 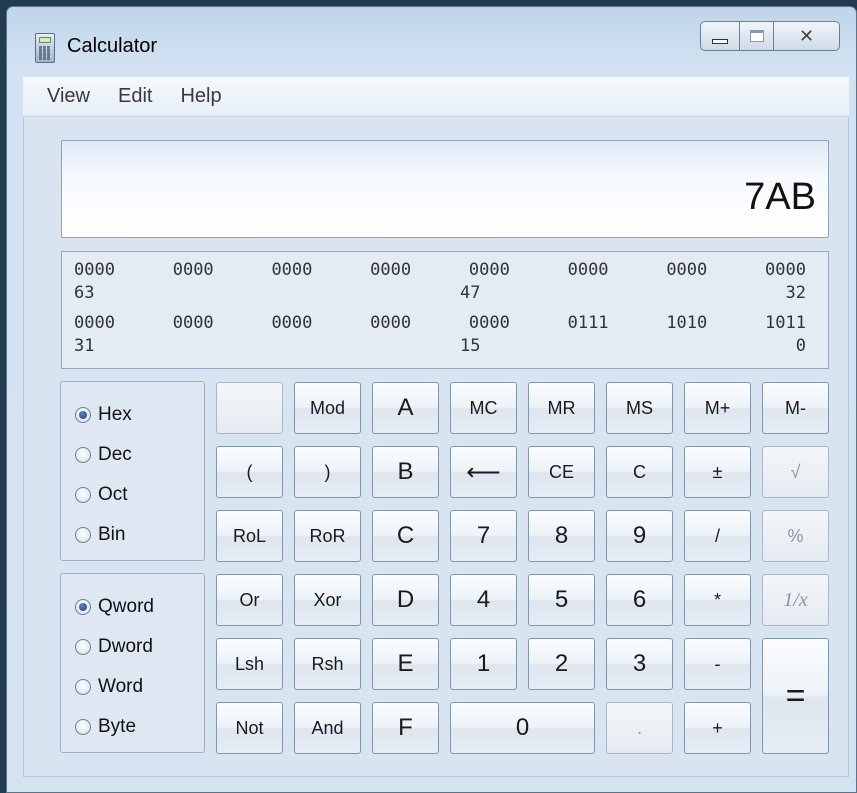 I want to click on percent-button: %, so click(x=795, y=536).